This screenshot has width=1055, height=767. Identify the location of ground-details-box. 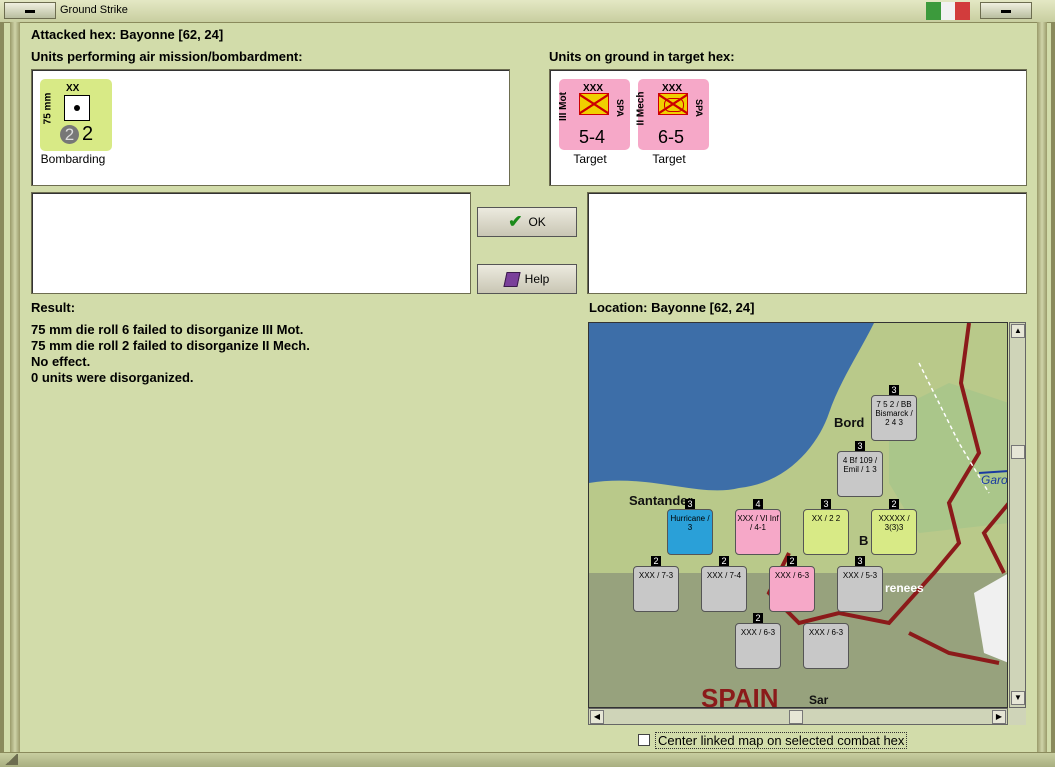
(807, 243).